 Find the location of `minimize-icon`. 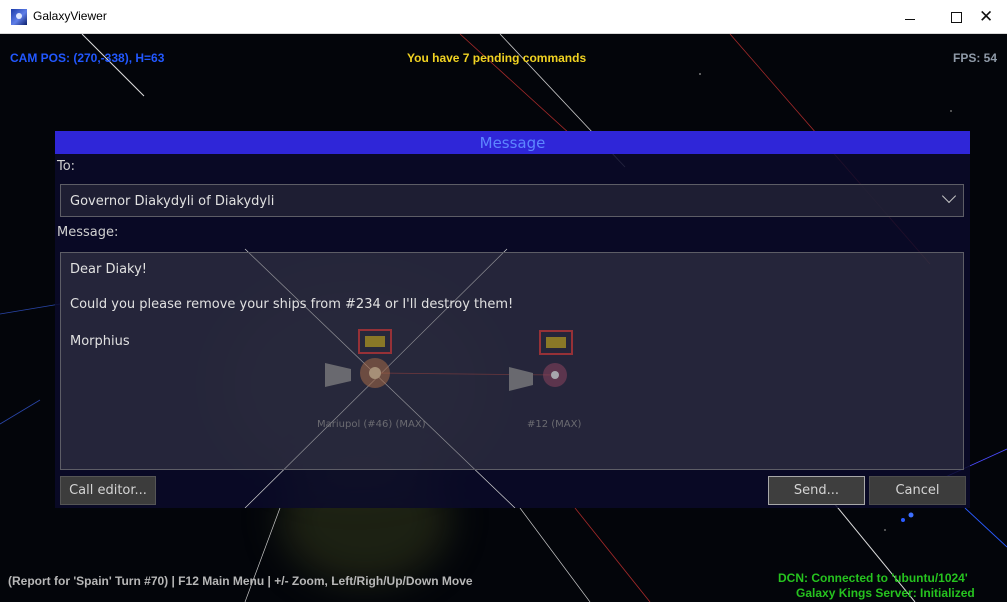

minimize-icon is located at coordinates (910, 19).